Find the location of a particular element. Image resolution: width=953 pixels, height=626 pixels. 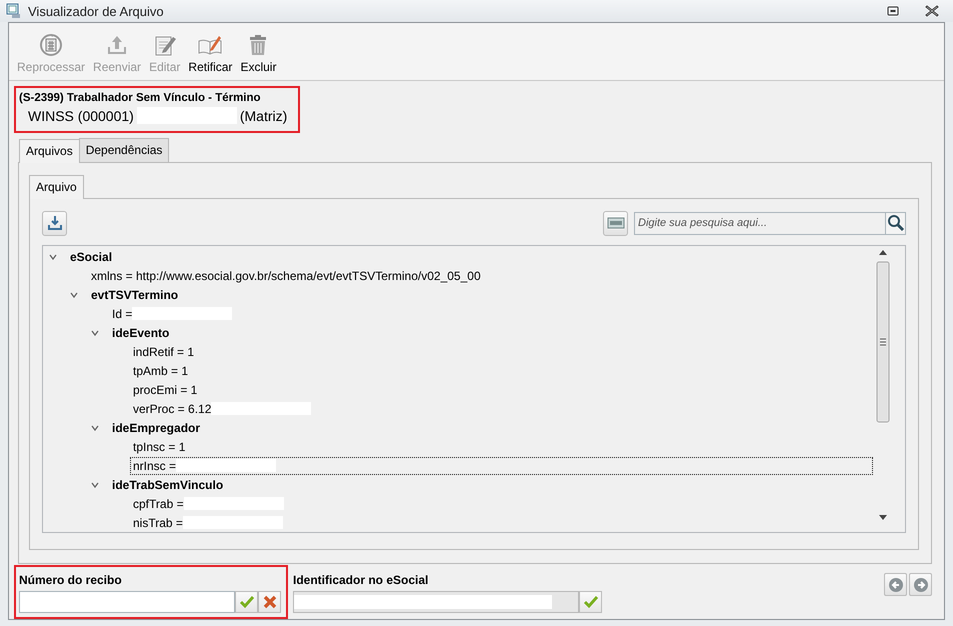

tab: Arquivo is located at coordinates (56, 187).